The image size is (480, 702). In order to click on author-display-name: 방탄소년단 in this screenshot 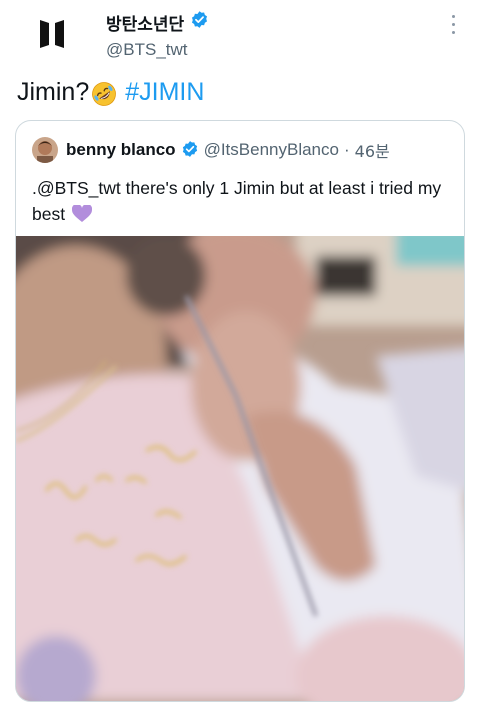, I will do `click(145, 22)`.